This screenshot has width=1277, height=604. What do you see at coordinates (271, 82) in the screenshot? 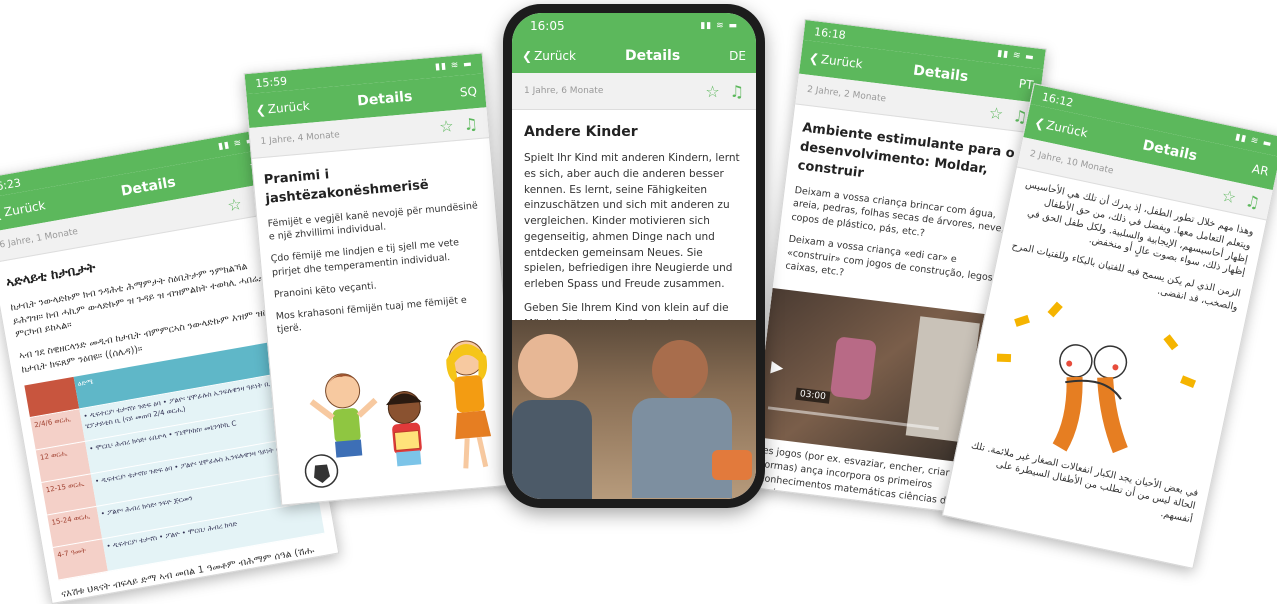
I see `status-time: 15:59` at bounding box center [271, 82].